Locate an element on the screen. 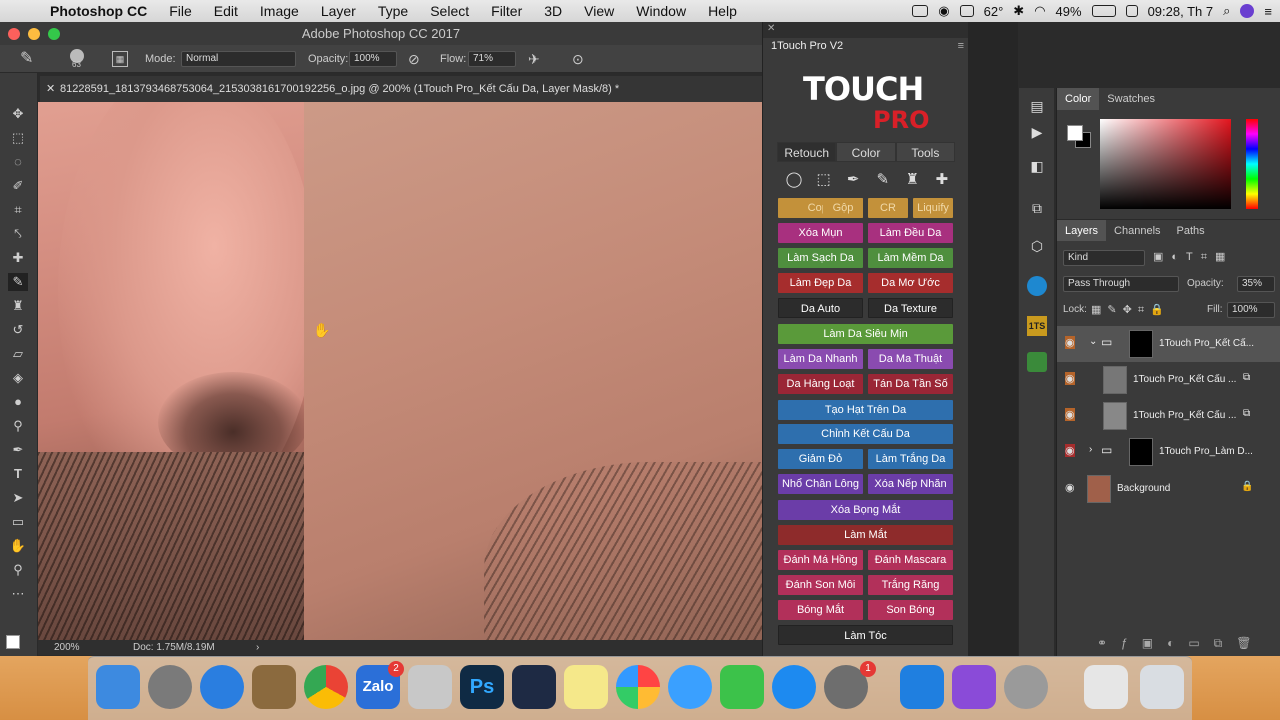 This screenshot has height=720, width=1280. close-window-button is located at coordinates (14, 34).